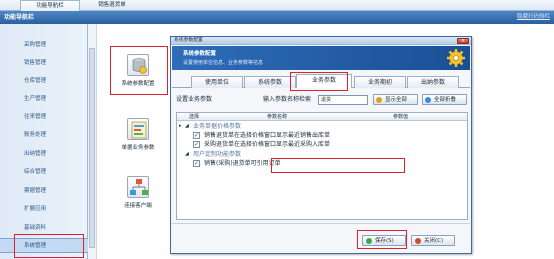  I want to click on dialog-banner: 系统参数配置 设置使用单位信息、业务参数等信息, so click(321, 58).